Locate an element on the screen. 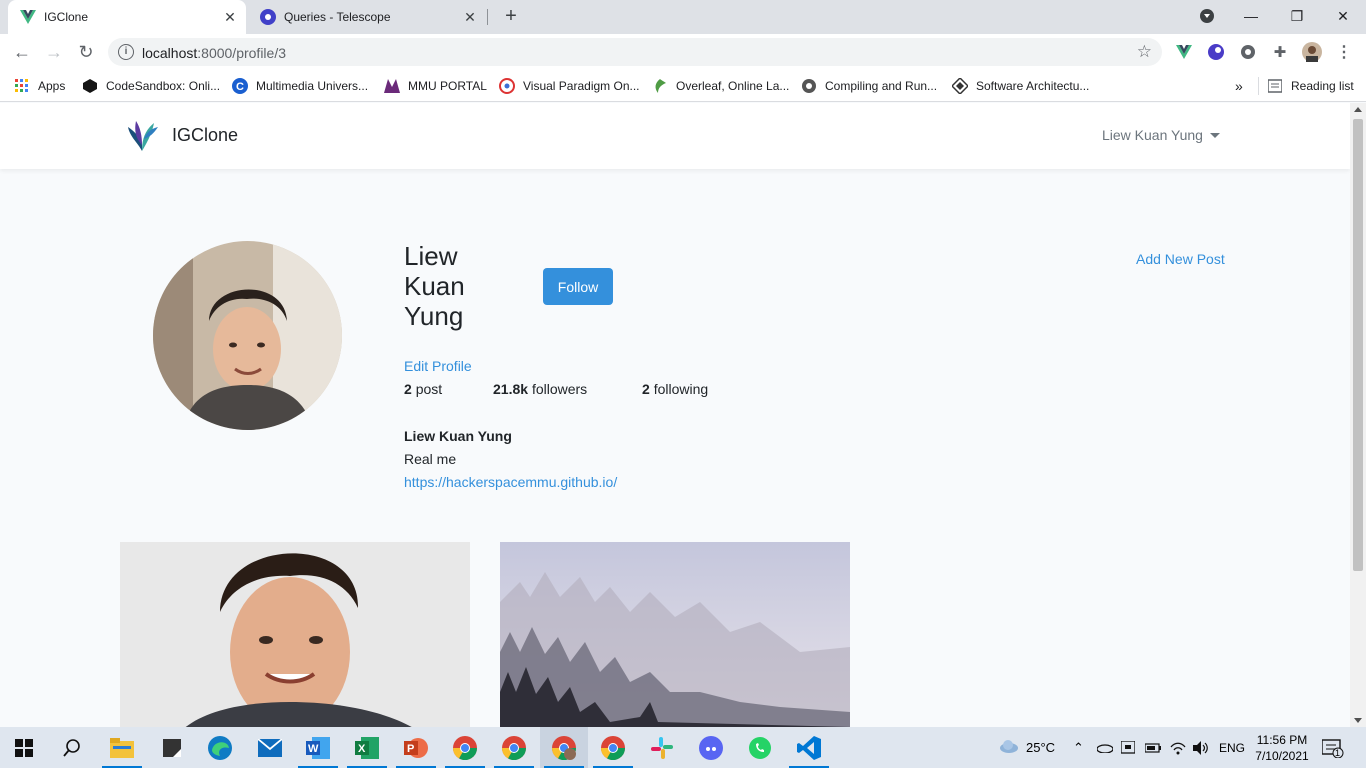 Image resolution: width=1366 pixels, height=768 pixels. followers-count: 21.8k is located at coordinates (511, 389).